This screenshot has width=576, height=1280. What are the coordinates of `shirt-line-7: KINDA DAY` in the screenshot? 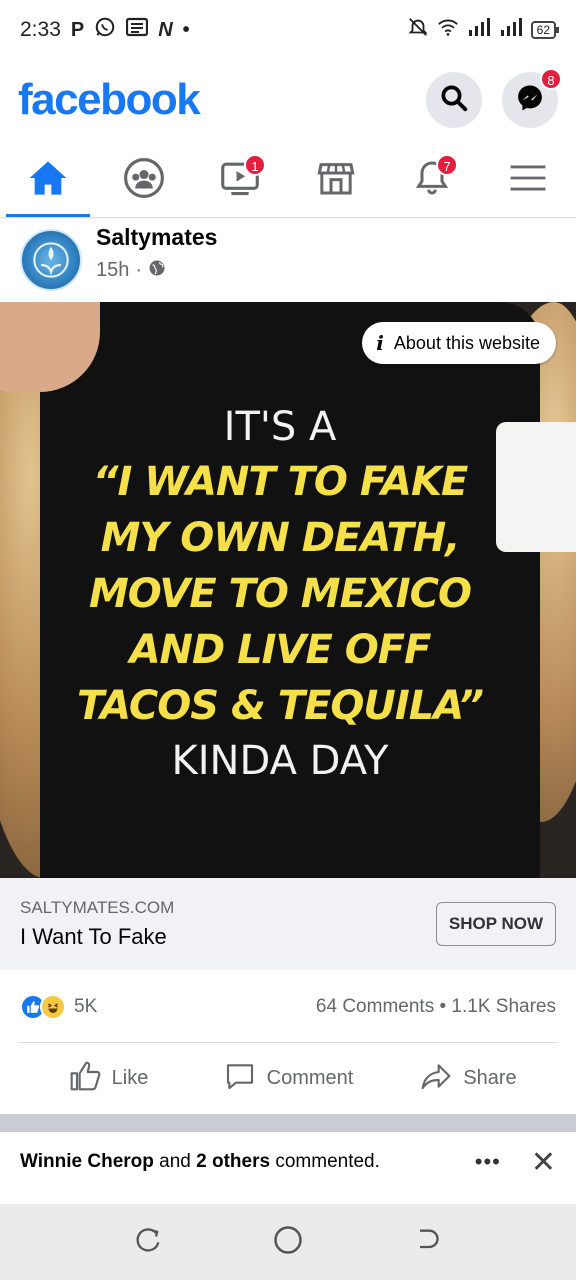 It's located at (280, 761).